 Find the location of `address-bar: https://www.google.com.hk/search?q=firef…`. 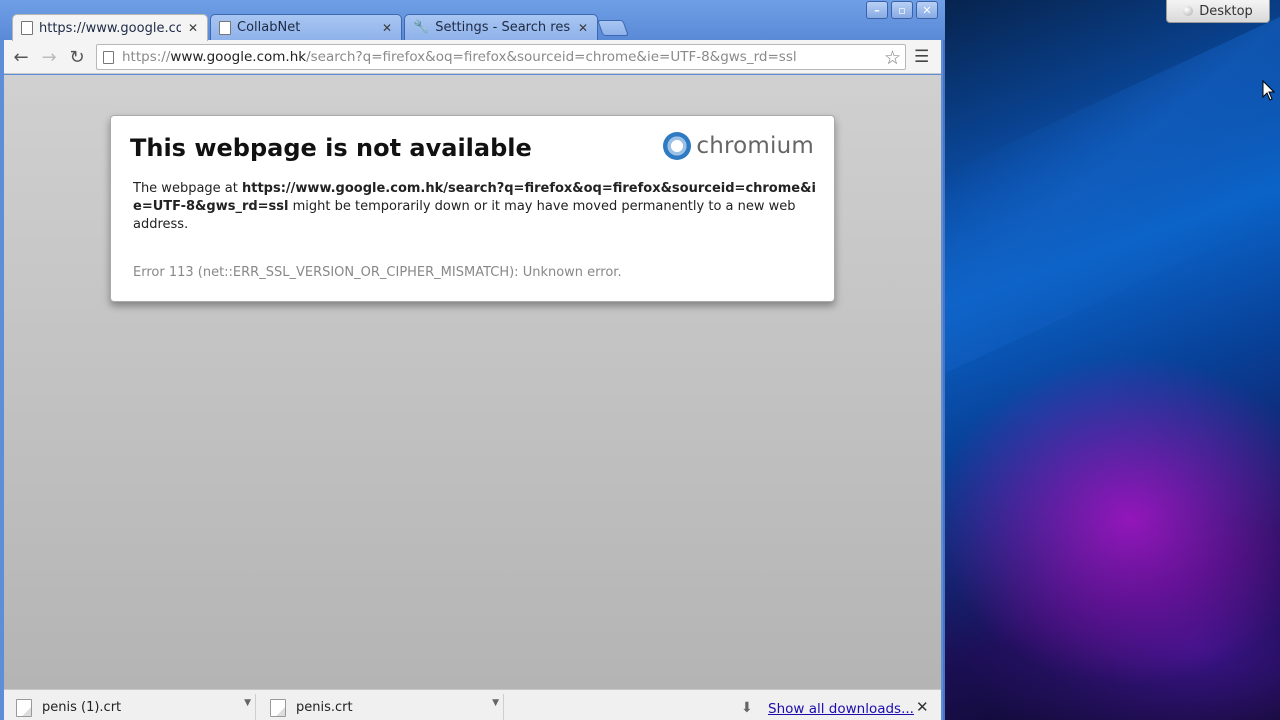

address-bar: https://www.google.com.hk/search?q=firef… is located at coordinates (501, 57).